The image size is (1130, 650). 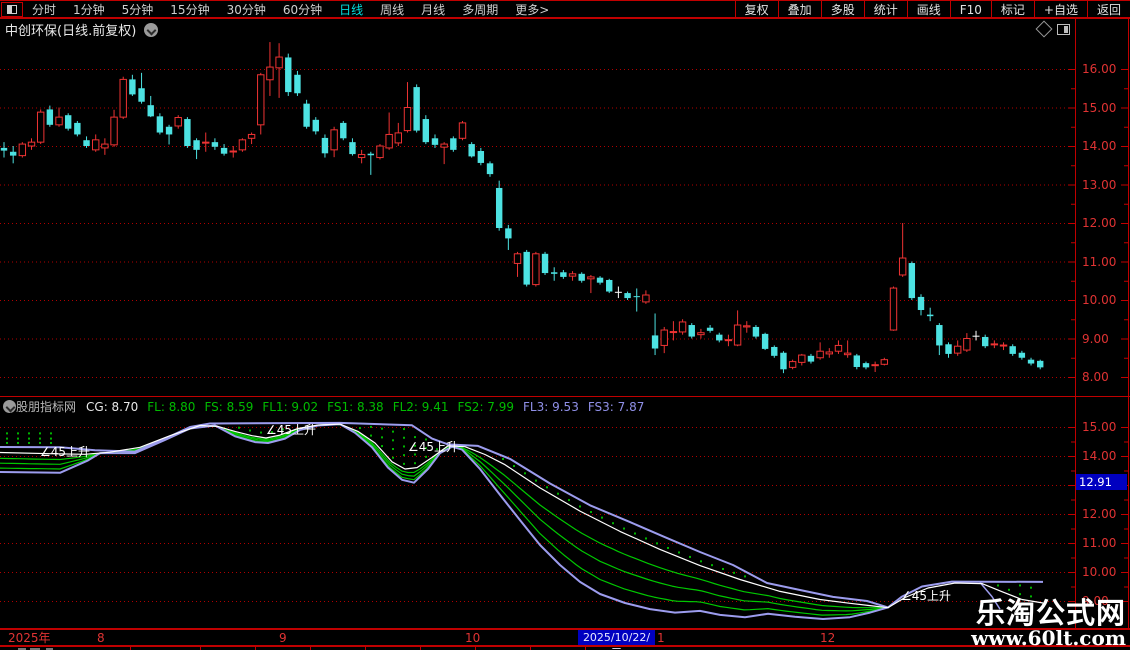 What do you see at coordinates (551, 406) in the screenshot?
I see `indicator-value-FL3: FL3: 9.53` at bounding box center [551, 406].